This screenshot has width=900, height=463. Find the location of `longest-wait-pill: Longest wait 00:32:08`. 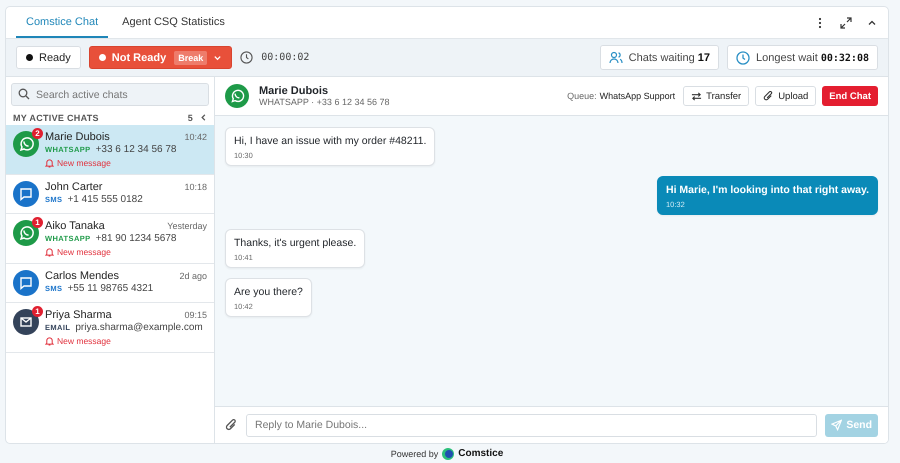

longest-wait-pill: Longest wait 00:32:08 is located at coordinates (802, 57).